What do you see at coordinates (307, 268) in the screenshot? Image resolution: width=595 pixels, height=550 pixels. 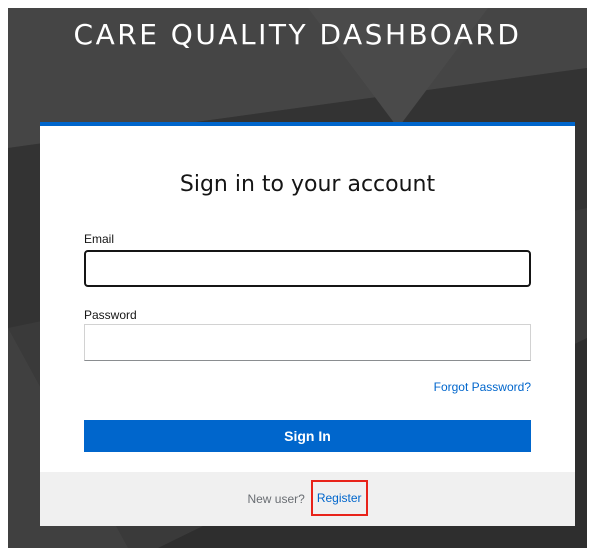 I see `email-field` at bounding box center [307, 268].